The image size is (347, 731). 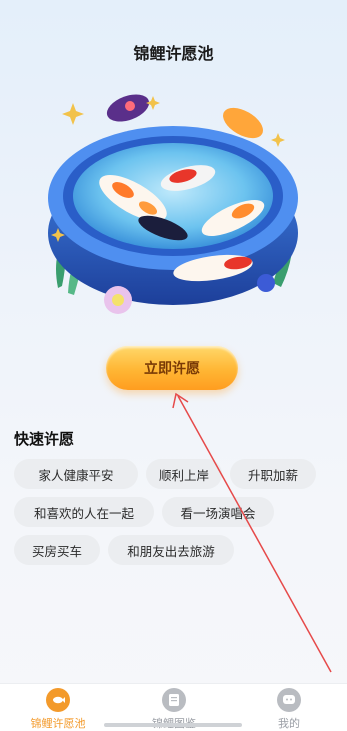 I want to click on quick-wish-chip: 和喜欢的人在一起, so click(x=84, y=512).